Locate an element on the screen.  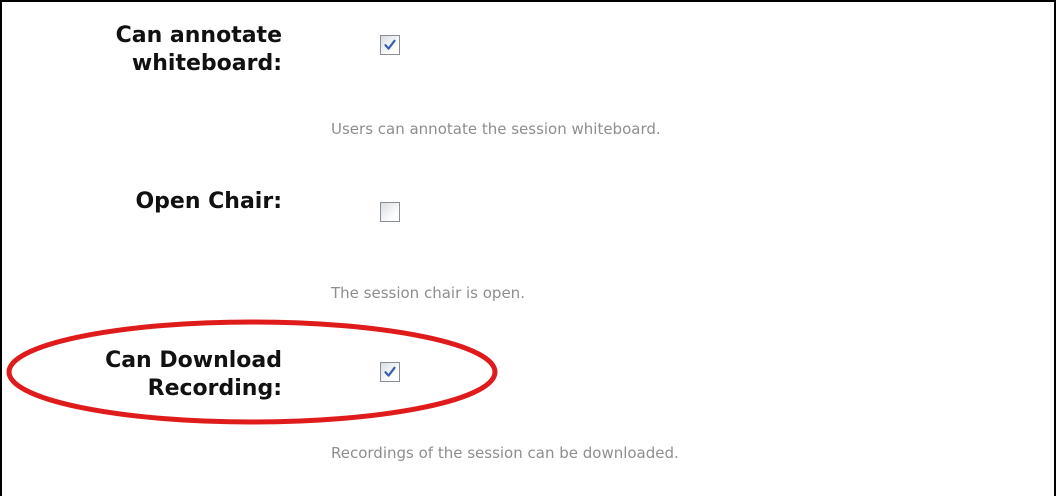
annotate-whiteboard-label-line2: whiteboard: is located at coordinates (206, 63).